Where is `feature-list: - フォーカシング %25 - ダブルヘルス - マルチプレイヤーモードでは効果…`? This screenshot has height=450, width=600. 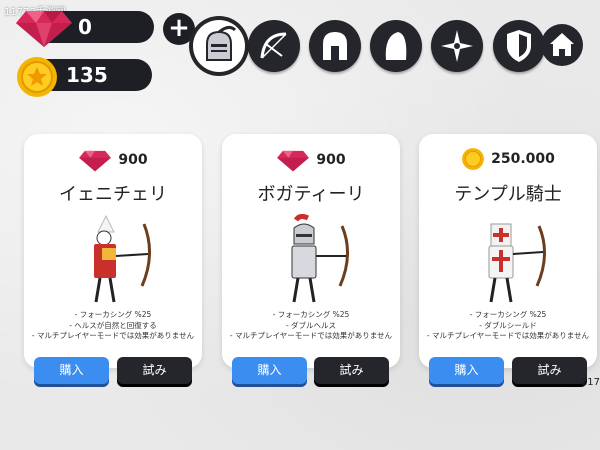
feature-list: - フォーカシング %25 - ダブルヘルス - マルチプレイヤーモードでは効果… is located at coordinates (311, 326).